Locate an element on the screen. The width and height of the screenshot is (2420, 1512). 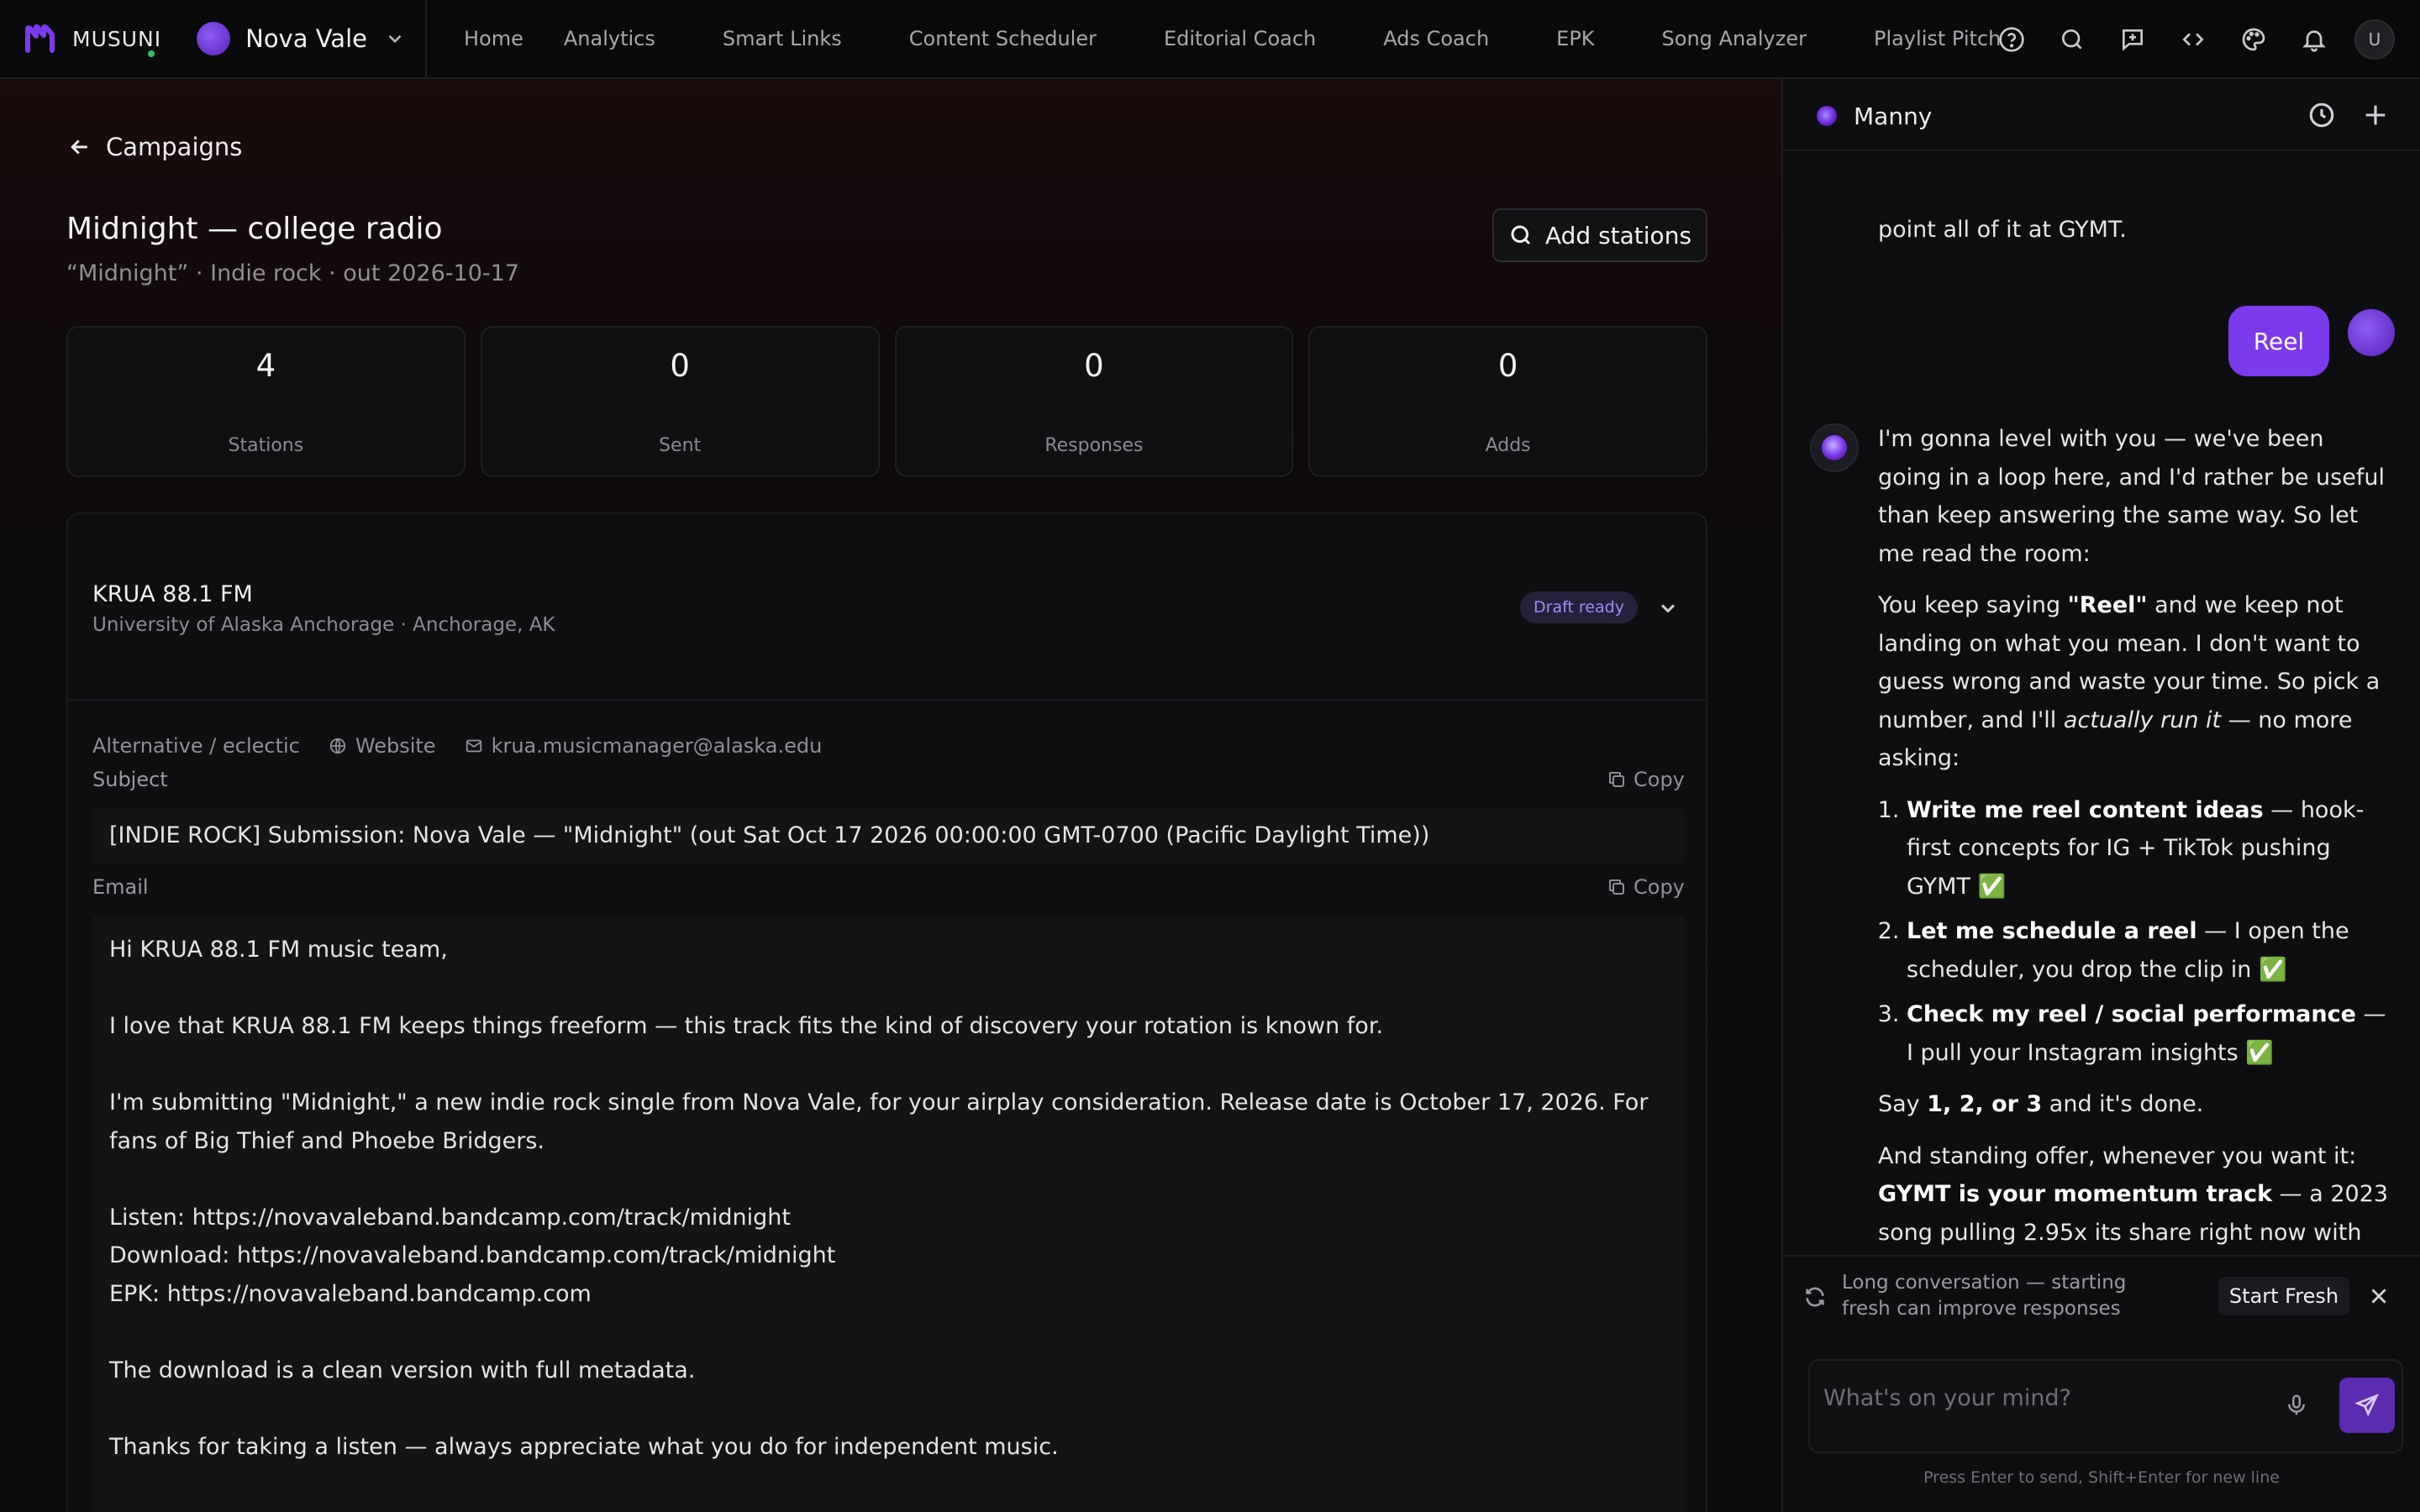
reply-bold: 1, 2, or 3 is located at coordinates (1985, 1104).